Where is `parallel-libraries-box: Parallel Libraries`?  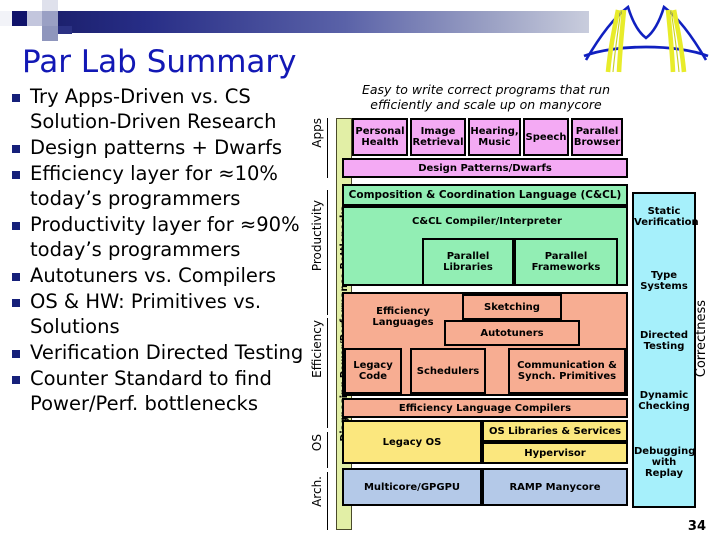
parallel-libraries-box: Parallel Libraries is located at coordinates (468, 262).